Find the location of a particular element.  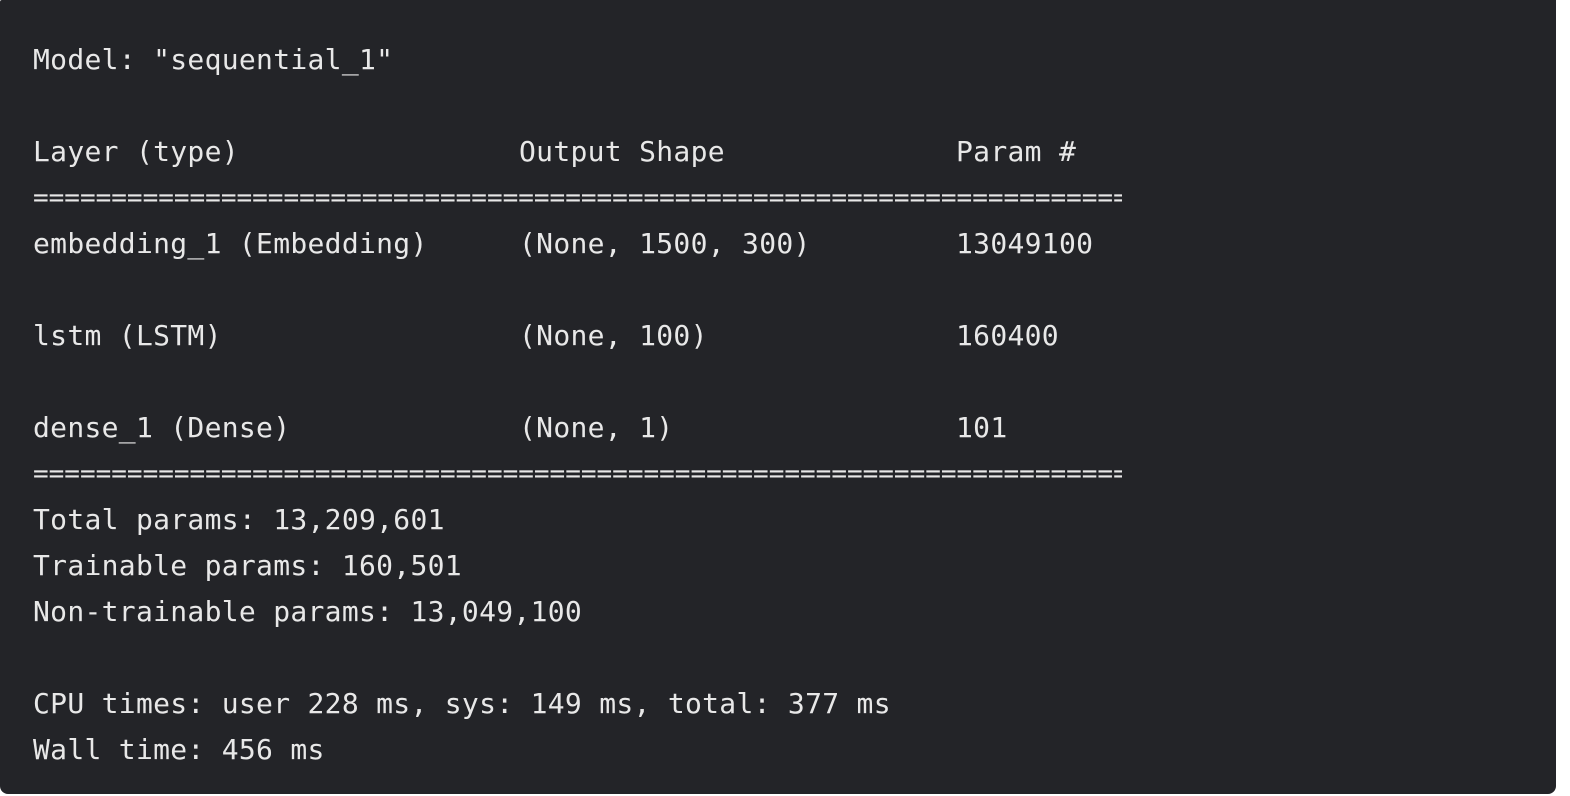

layer-name: lstm (LSTM) is located at coordinates (127, 335).